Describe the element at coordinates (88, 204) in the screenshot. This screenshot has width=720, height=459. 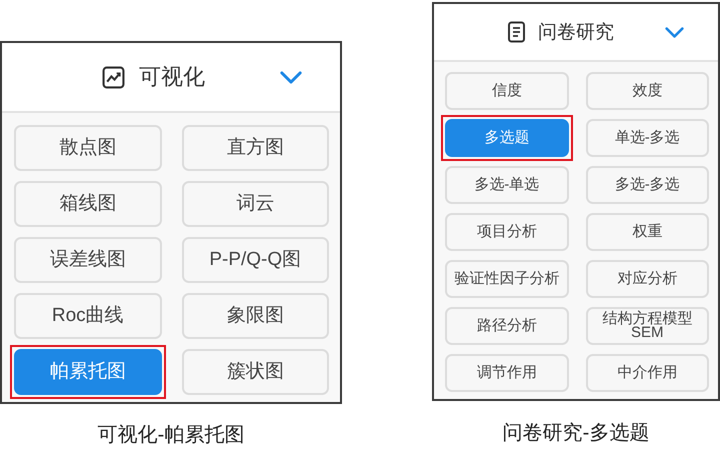
I see `option-button: 箱线图` at that location.